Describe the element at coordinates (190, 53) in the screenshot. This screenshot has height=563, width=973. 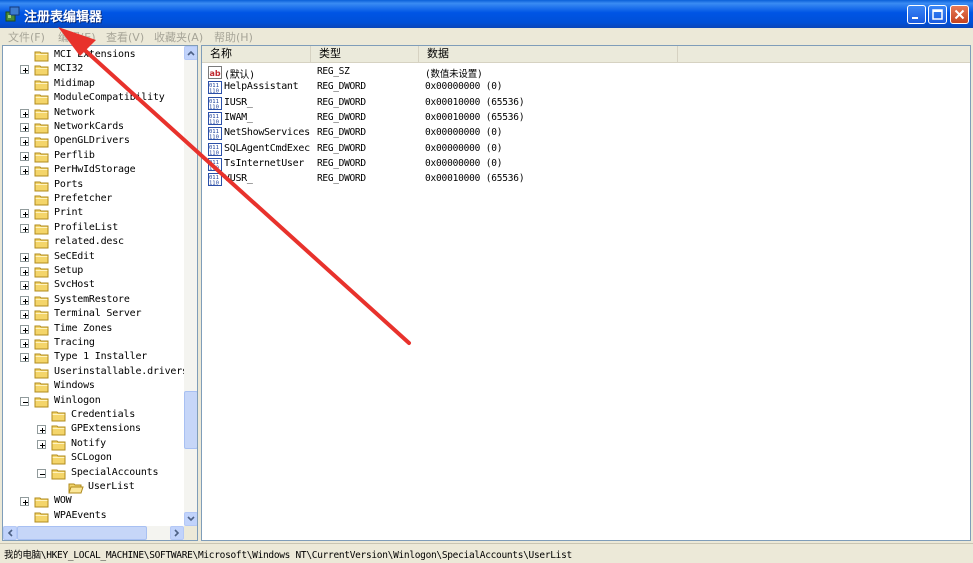
I see `scroll-up-button` at that location.